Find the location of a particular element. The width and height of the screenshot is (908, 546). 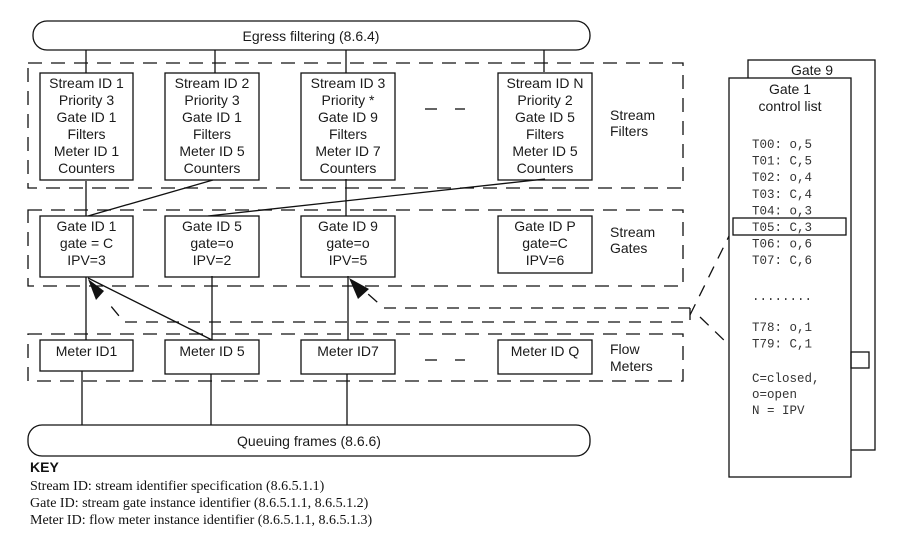

stream-filter-line: Stream ID N is located at coordinates (544, 83).